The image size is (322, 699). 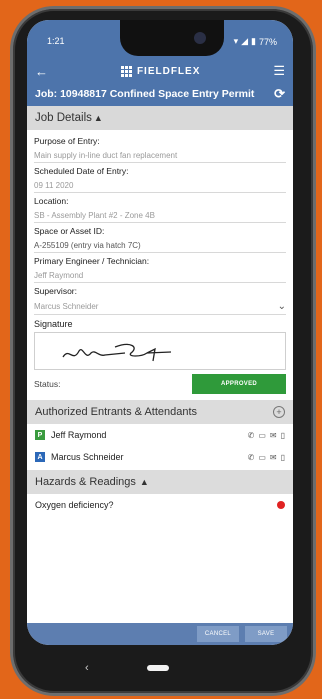 What do you see at coordinates (160, 385) in the screenshot?
I see `status-row: Status: APPROVED` at bounding box center [160, 385].